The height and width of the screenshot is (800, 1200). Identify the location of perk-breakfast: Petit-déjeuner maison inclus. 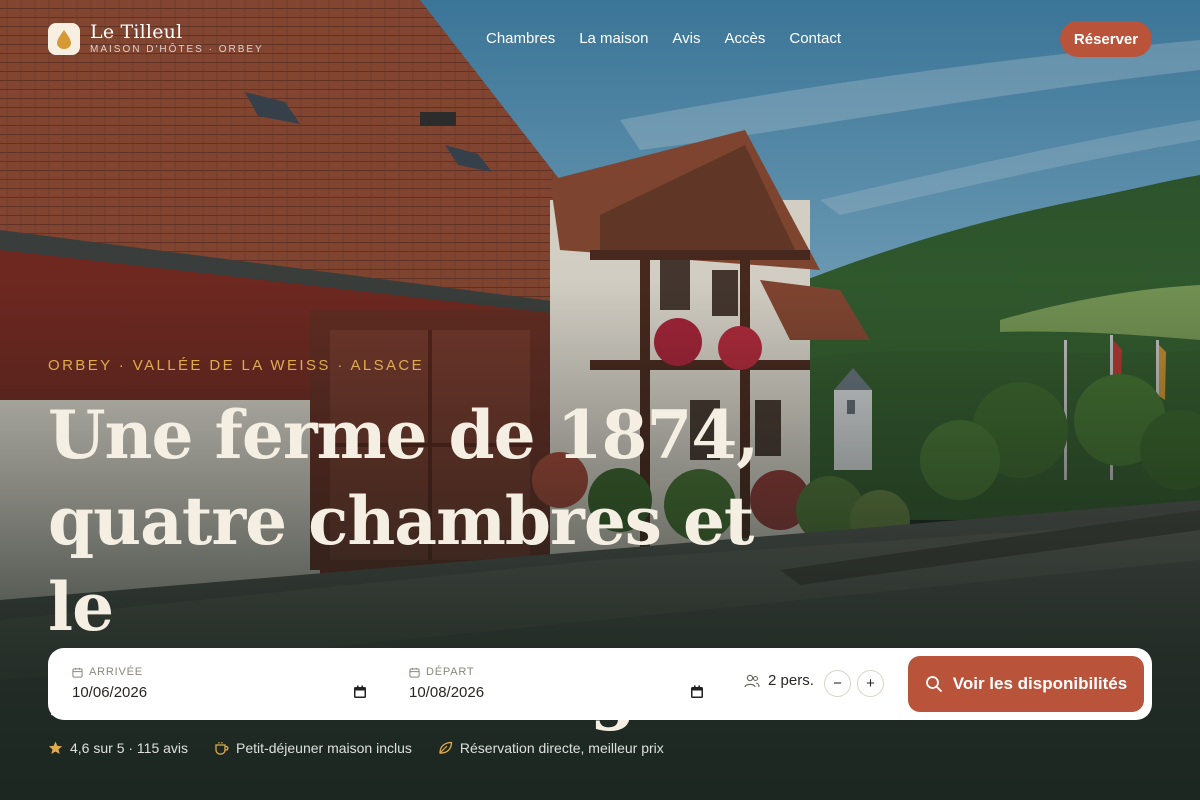
(313, 748).